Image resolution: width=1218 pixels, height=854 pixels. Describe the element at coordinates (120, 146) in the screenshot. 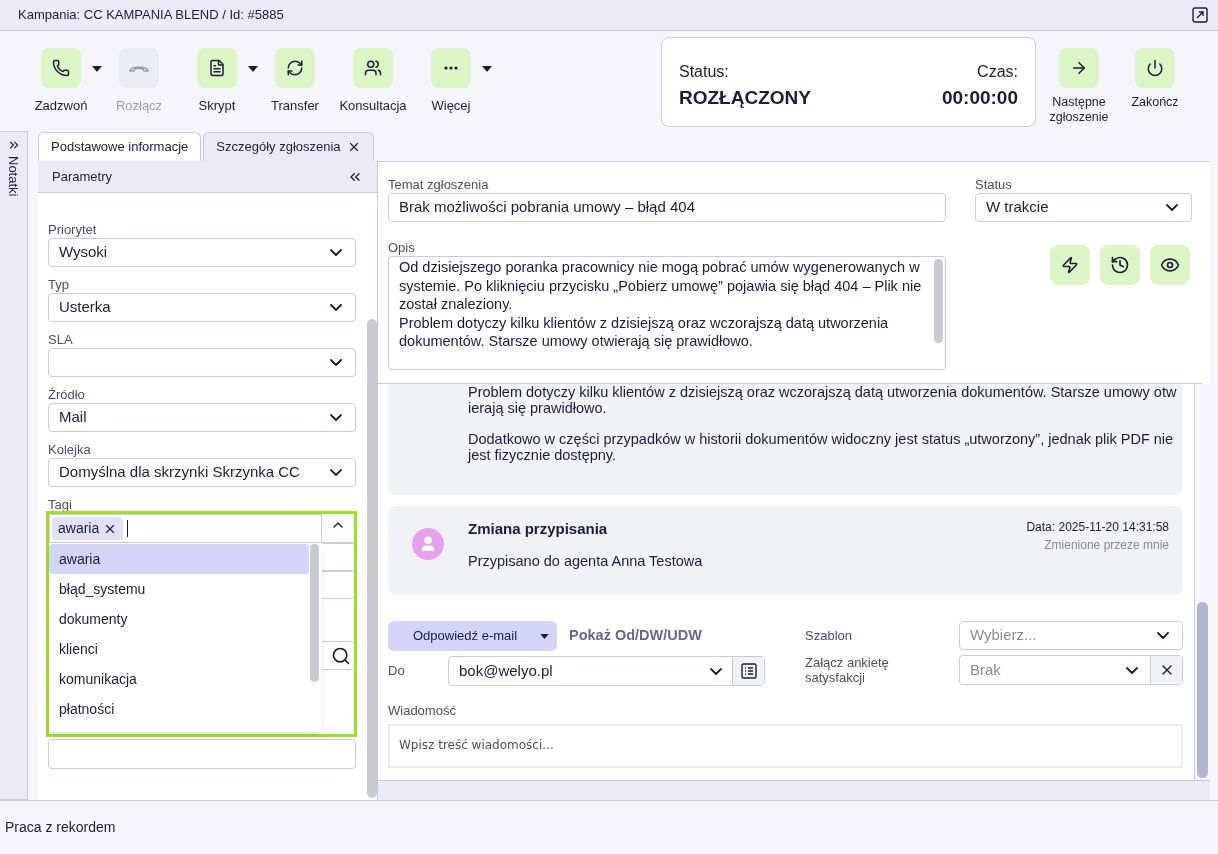

I see `tab: Podstawowe informacje` at that location.